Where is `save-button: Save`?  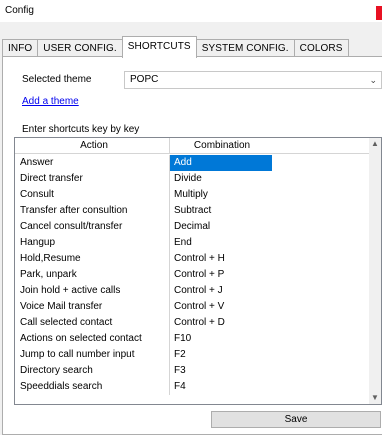 save-button: Save is located at coordinates (296, 419).